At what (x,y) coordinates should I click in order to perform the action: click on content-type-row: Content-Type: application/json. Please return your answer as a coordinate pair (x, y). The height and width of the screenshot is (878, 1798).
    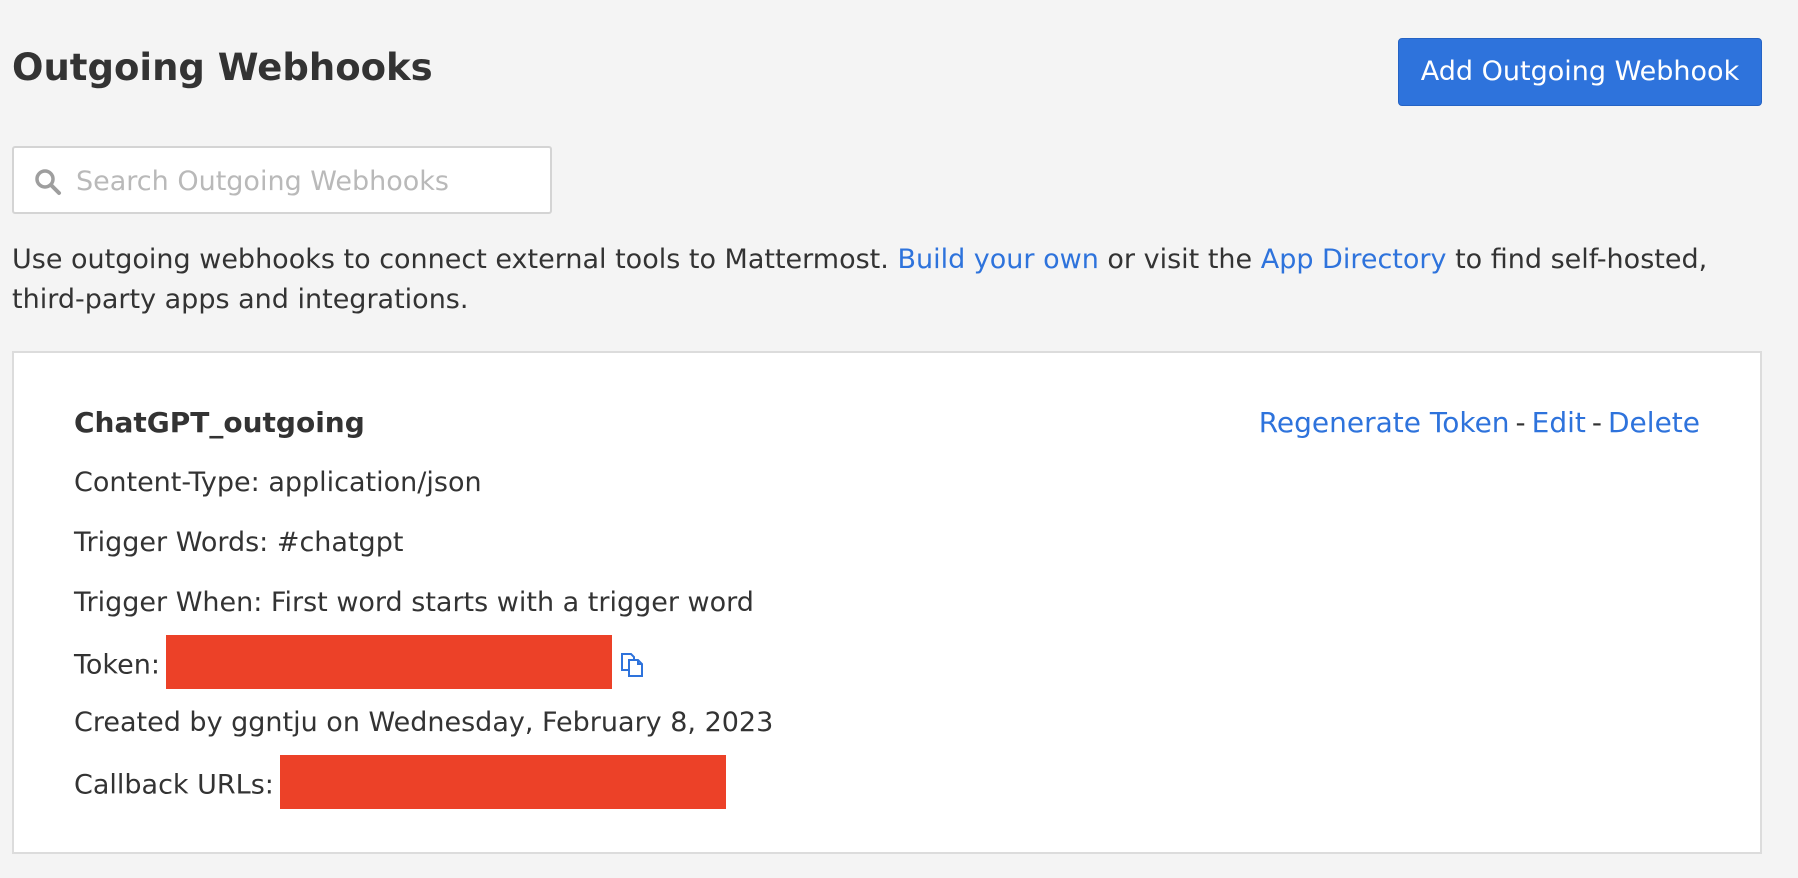
    Looking at the image, I should click on (278, 482).